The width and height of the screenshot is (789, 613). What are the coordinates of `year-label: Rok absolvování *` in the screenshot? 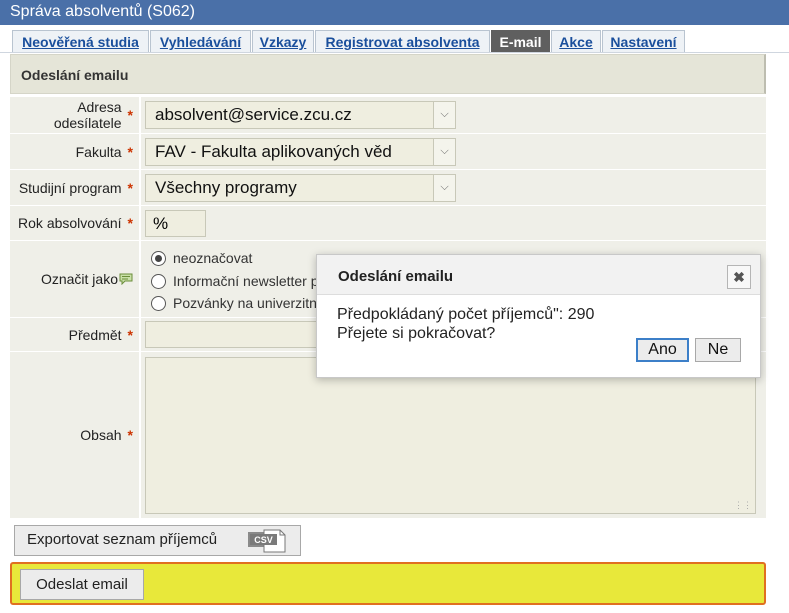 It's located at (74, 223).